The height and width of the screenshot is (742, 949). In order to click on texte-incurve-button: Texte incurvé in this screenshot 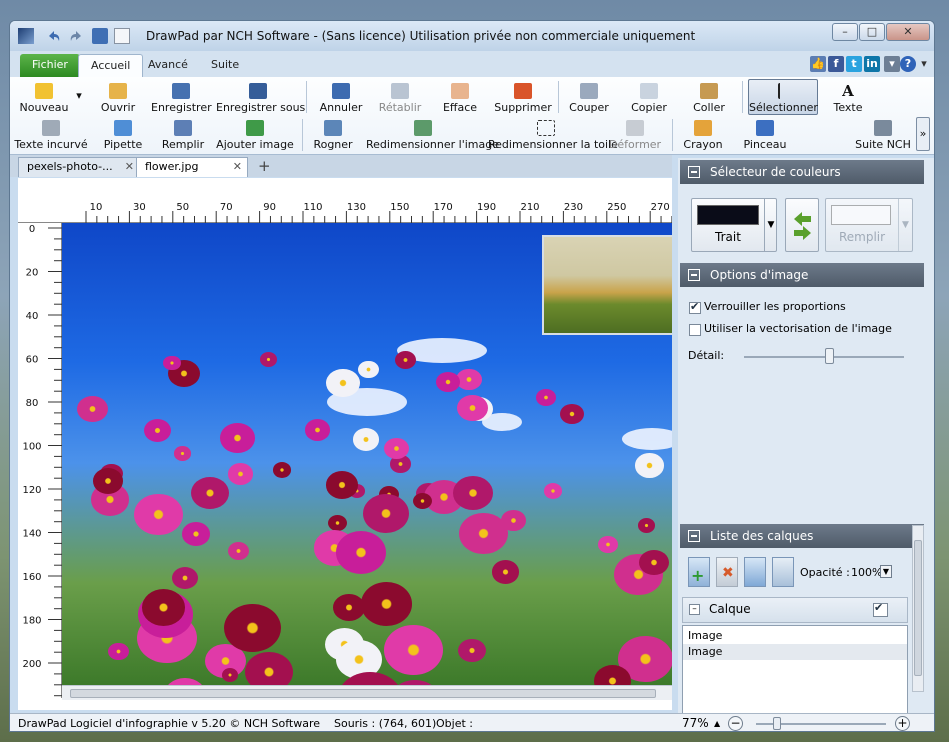, I will do `click(51, 135)`.